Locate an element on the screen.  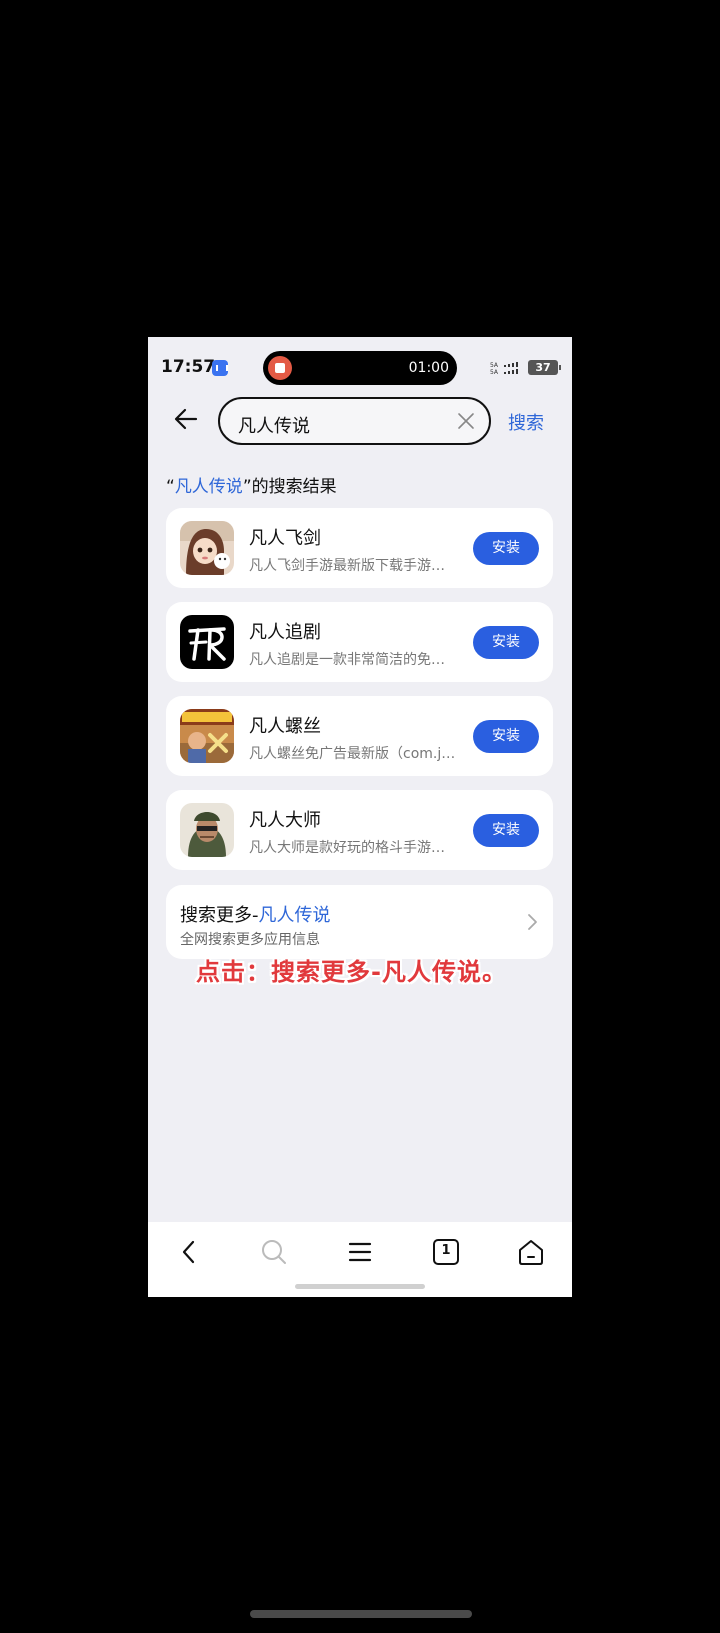
app-name: 凡人大师 is located at coordinates (285, 820).